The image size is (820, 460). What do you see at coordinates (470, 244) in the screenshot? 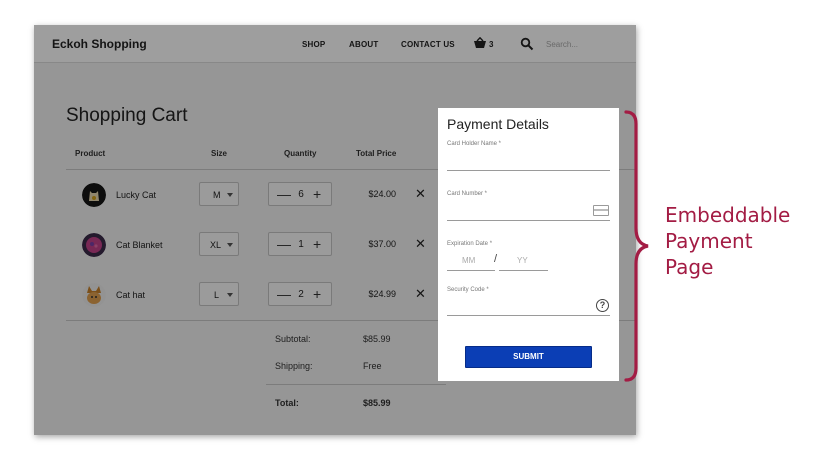
I see `expiration-label: Expiration Date *` at bounding box center [470, 244].